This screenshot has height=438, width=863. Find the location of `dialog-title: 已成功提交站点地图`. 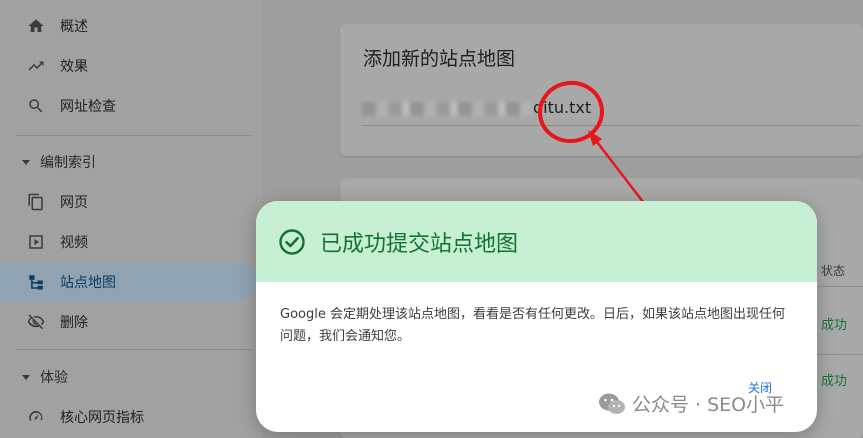

dialog-title: 已成功提交站点地图 is located at coordinates (419, 244).